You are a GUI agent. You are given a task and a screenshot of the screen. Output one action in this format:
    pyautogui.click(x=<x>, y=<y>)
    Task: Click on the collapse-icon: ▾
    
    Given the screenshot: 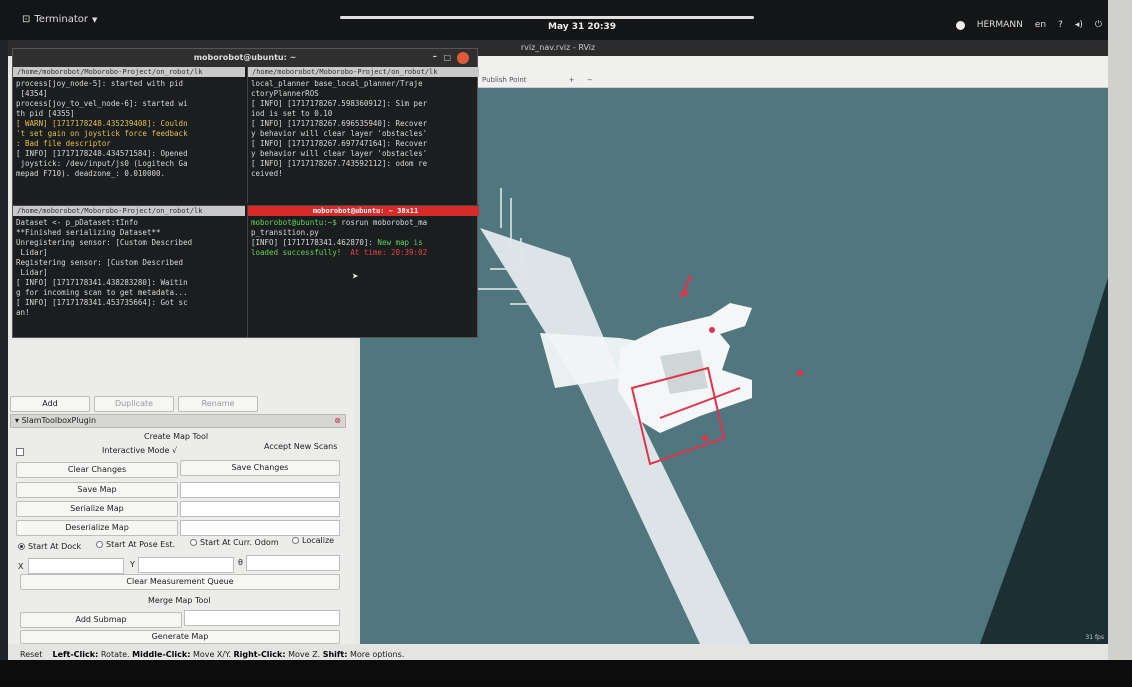 What is the action you would take?
    pyautogui.click(x=17, y=420)
    